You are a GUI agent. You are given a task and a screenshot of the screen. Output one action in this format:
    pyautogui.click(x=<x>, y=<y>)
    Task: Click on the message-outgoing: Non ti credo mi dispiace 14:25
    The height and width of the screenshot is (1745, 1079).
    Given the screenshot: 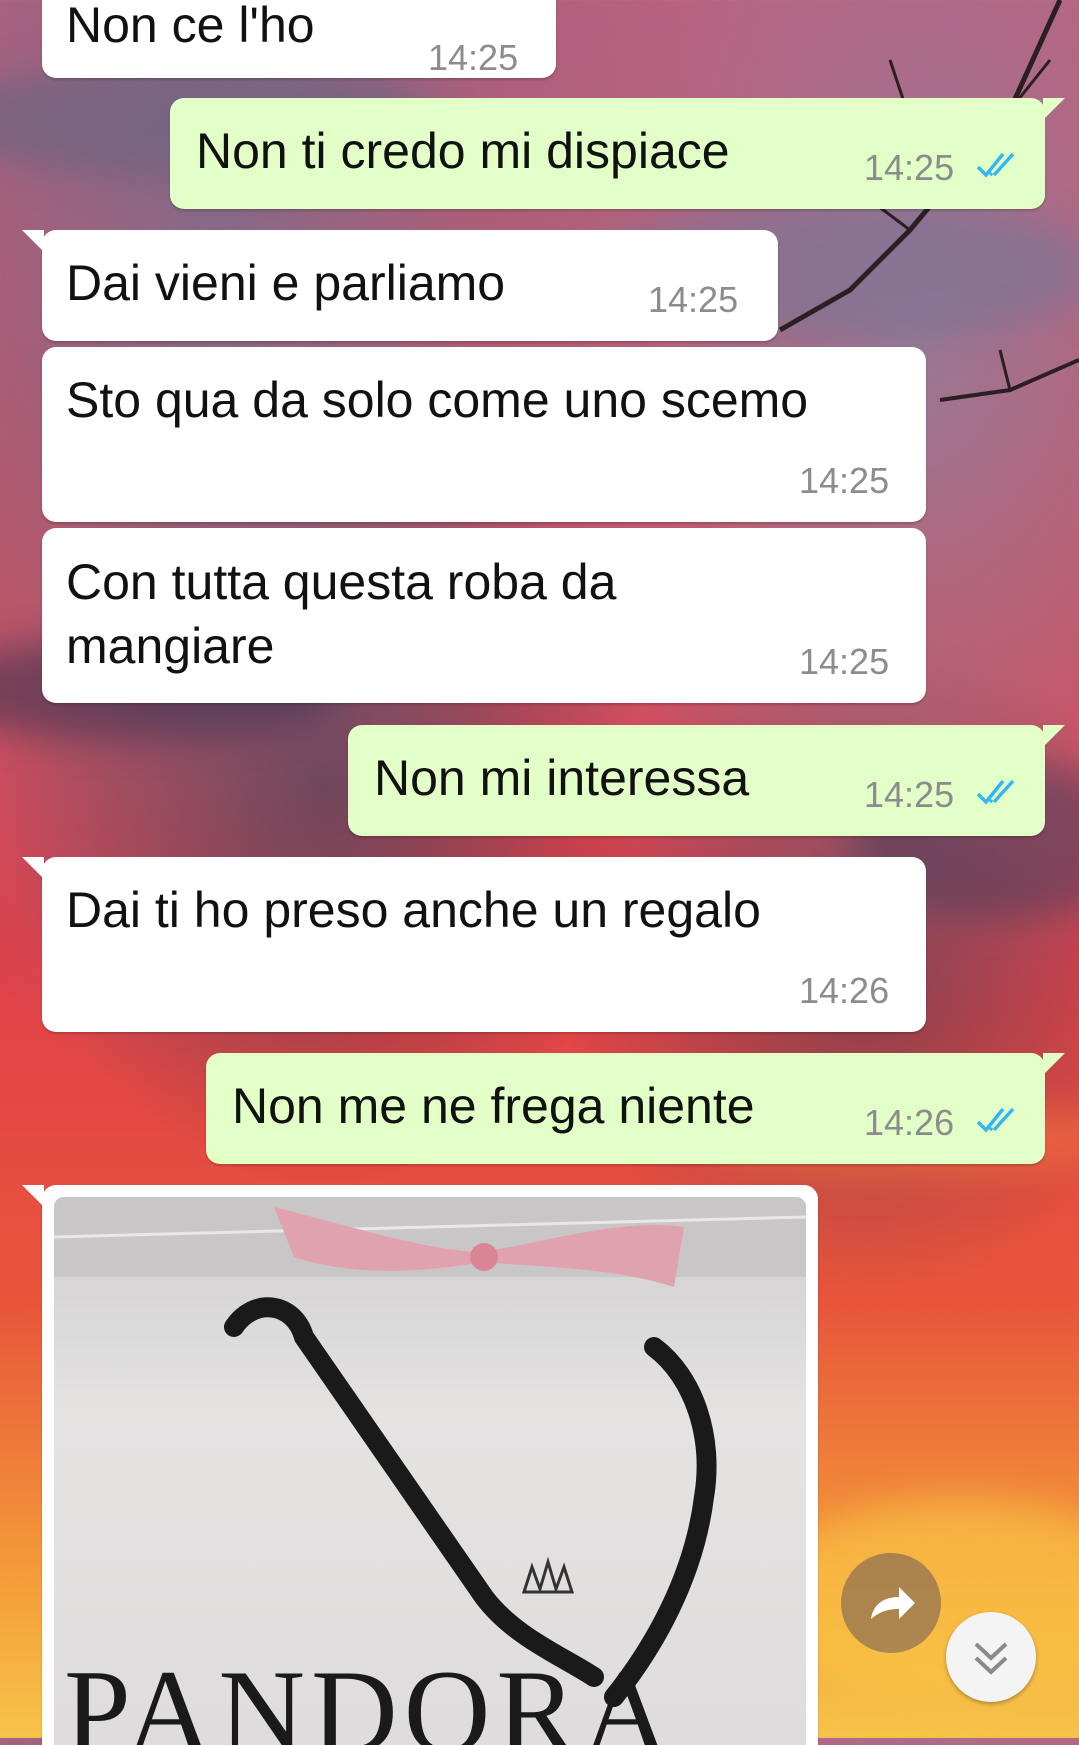 What is the action you would take?
    pyautogui.click(x=617, y=153)
    